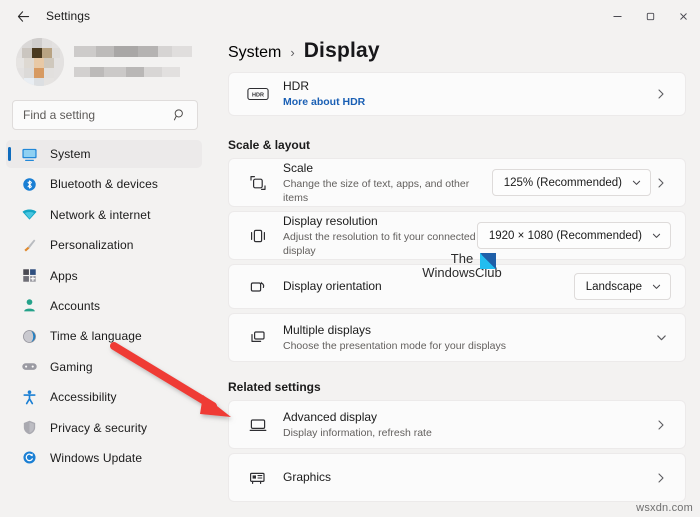 The image size is (700, 517). What do you see at coordinates (133, 50) in the screenshot?
I see `user-name-redacted` at bounding box center [133, 50].